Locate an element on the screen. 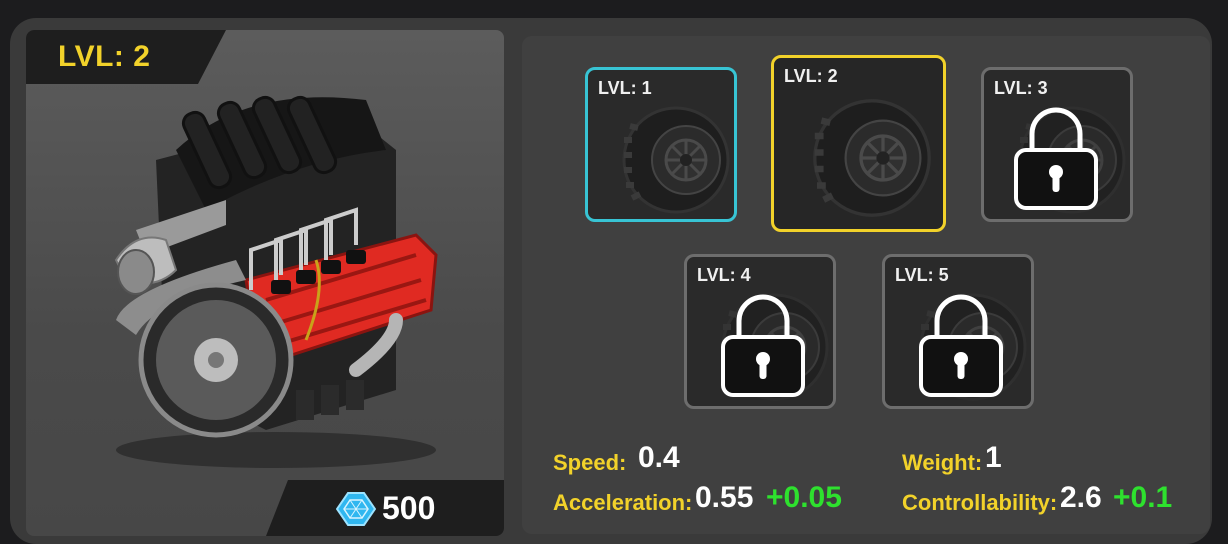 The image size is (1228, 544). acceleration-label: Acceleration: is located at coordinates (623, 502).